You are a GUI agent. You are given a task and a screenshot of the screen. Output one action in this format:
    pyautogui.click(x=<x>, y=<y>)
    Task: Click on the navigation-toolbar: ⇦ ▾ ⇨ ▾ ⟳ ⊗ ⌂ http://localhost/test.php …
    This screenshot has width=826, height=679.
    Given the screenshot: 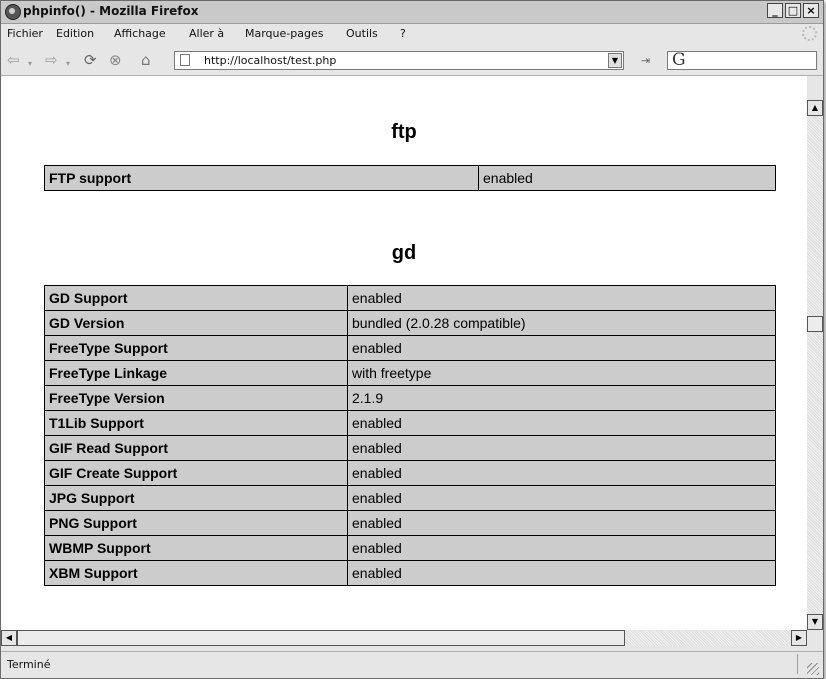 What is the action you would take?
    pyautogui.click(x=412, y=60)
    